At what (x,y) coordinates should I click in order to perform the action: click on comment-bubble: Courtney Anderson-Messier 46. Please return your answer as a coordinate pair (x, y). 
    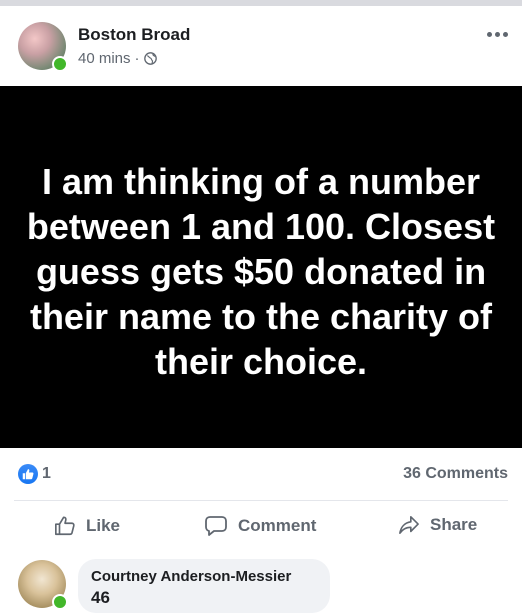
    Looking at the image, I should click on (204, 586).